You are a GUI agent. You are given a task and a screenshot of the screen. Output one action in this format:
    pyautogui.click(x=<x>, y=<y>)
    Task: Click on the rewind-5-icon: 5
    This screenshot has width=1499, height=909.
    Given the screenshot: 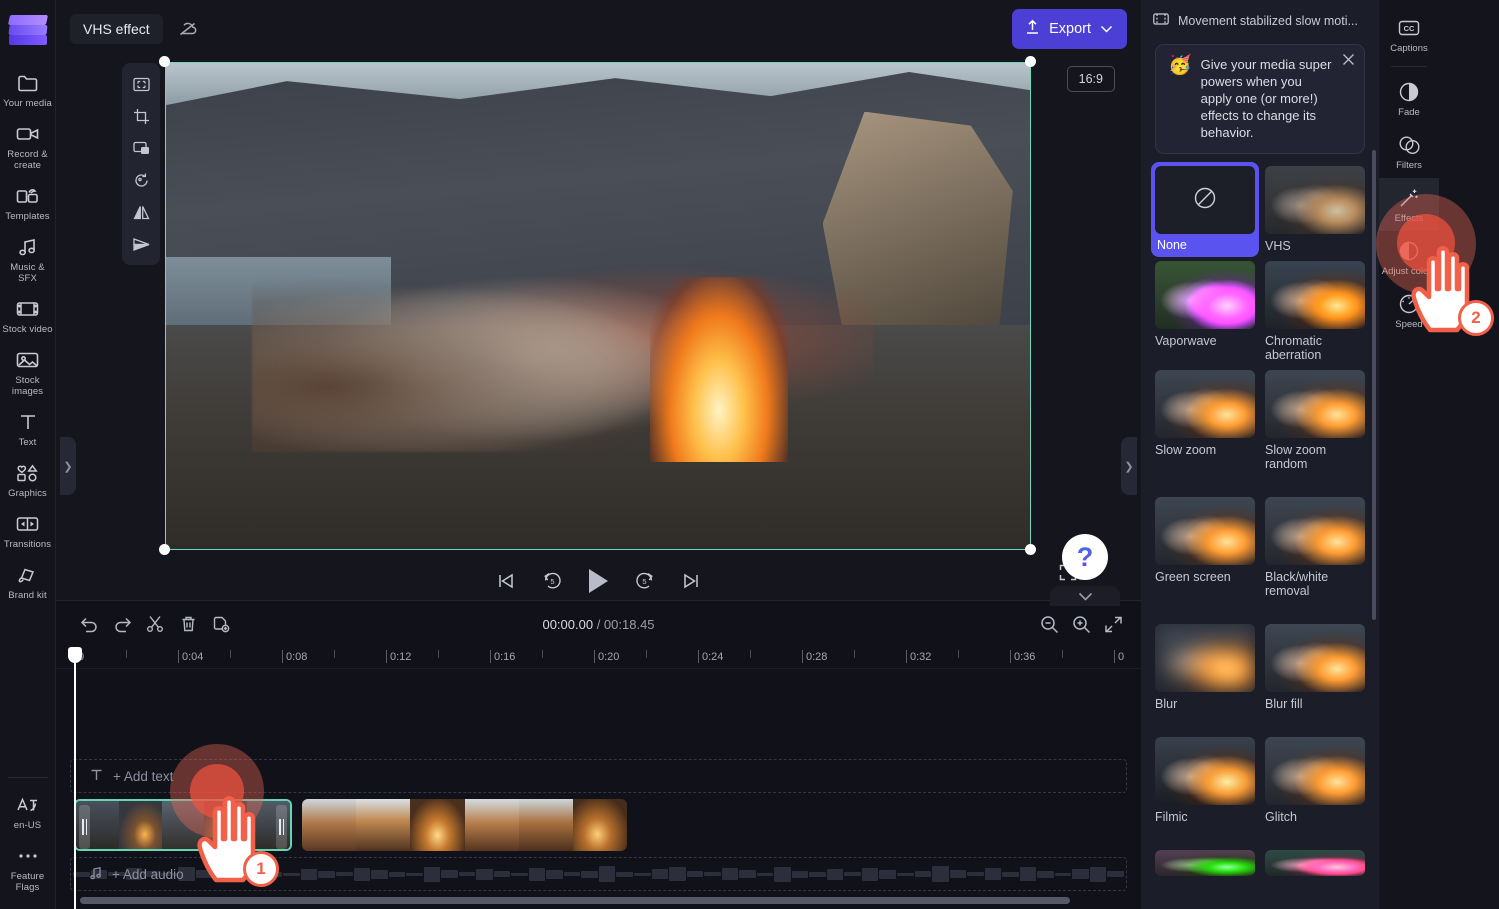 What is the action you would take?
    pyautogui.click(x=552, y=581)
    